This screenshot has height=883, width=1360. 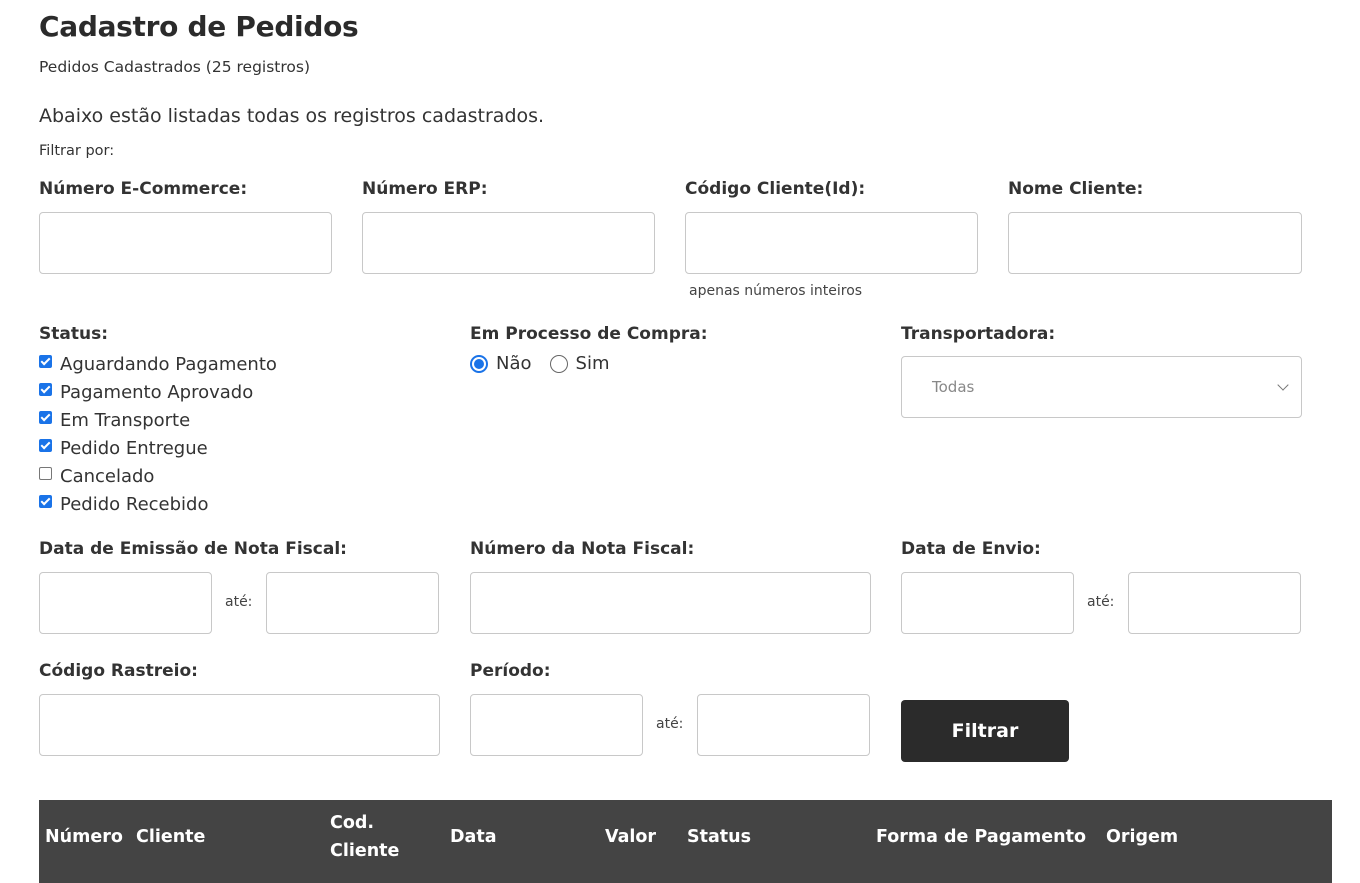 I want to click on ship-date-from-input, so click(x=987, y=603).